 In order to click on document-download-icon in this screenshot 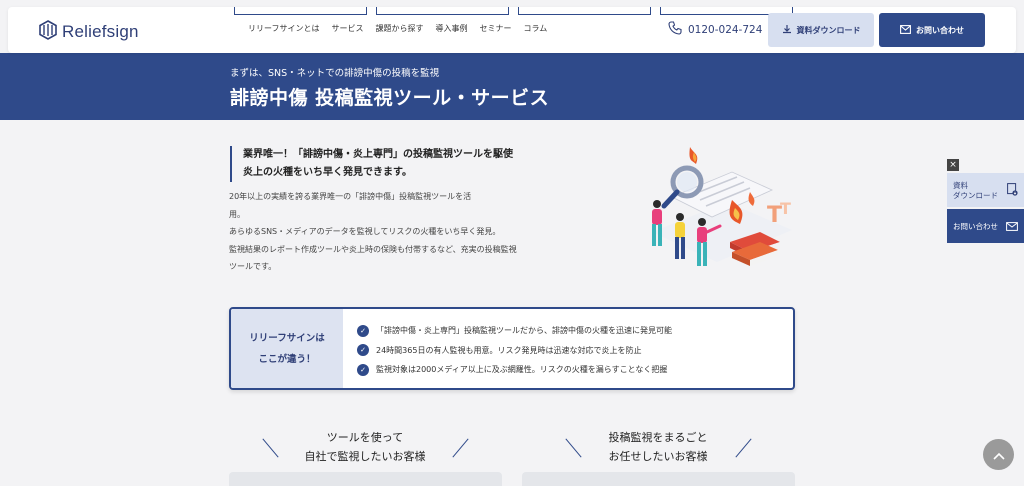, I will do `click(1012, 191)`.